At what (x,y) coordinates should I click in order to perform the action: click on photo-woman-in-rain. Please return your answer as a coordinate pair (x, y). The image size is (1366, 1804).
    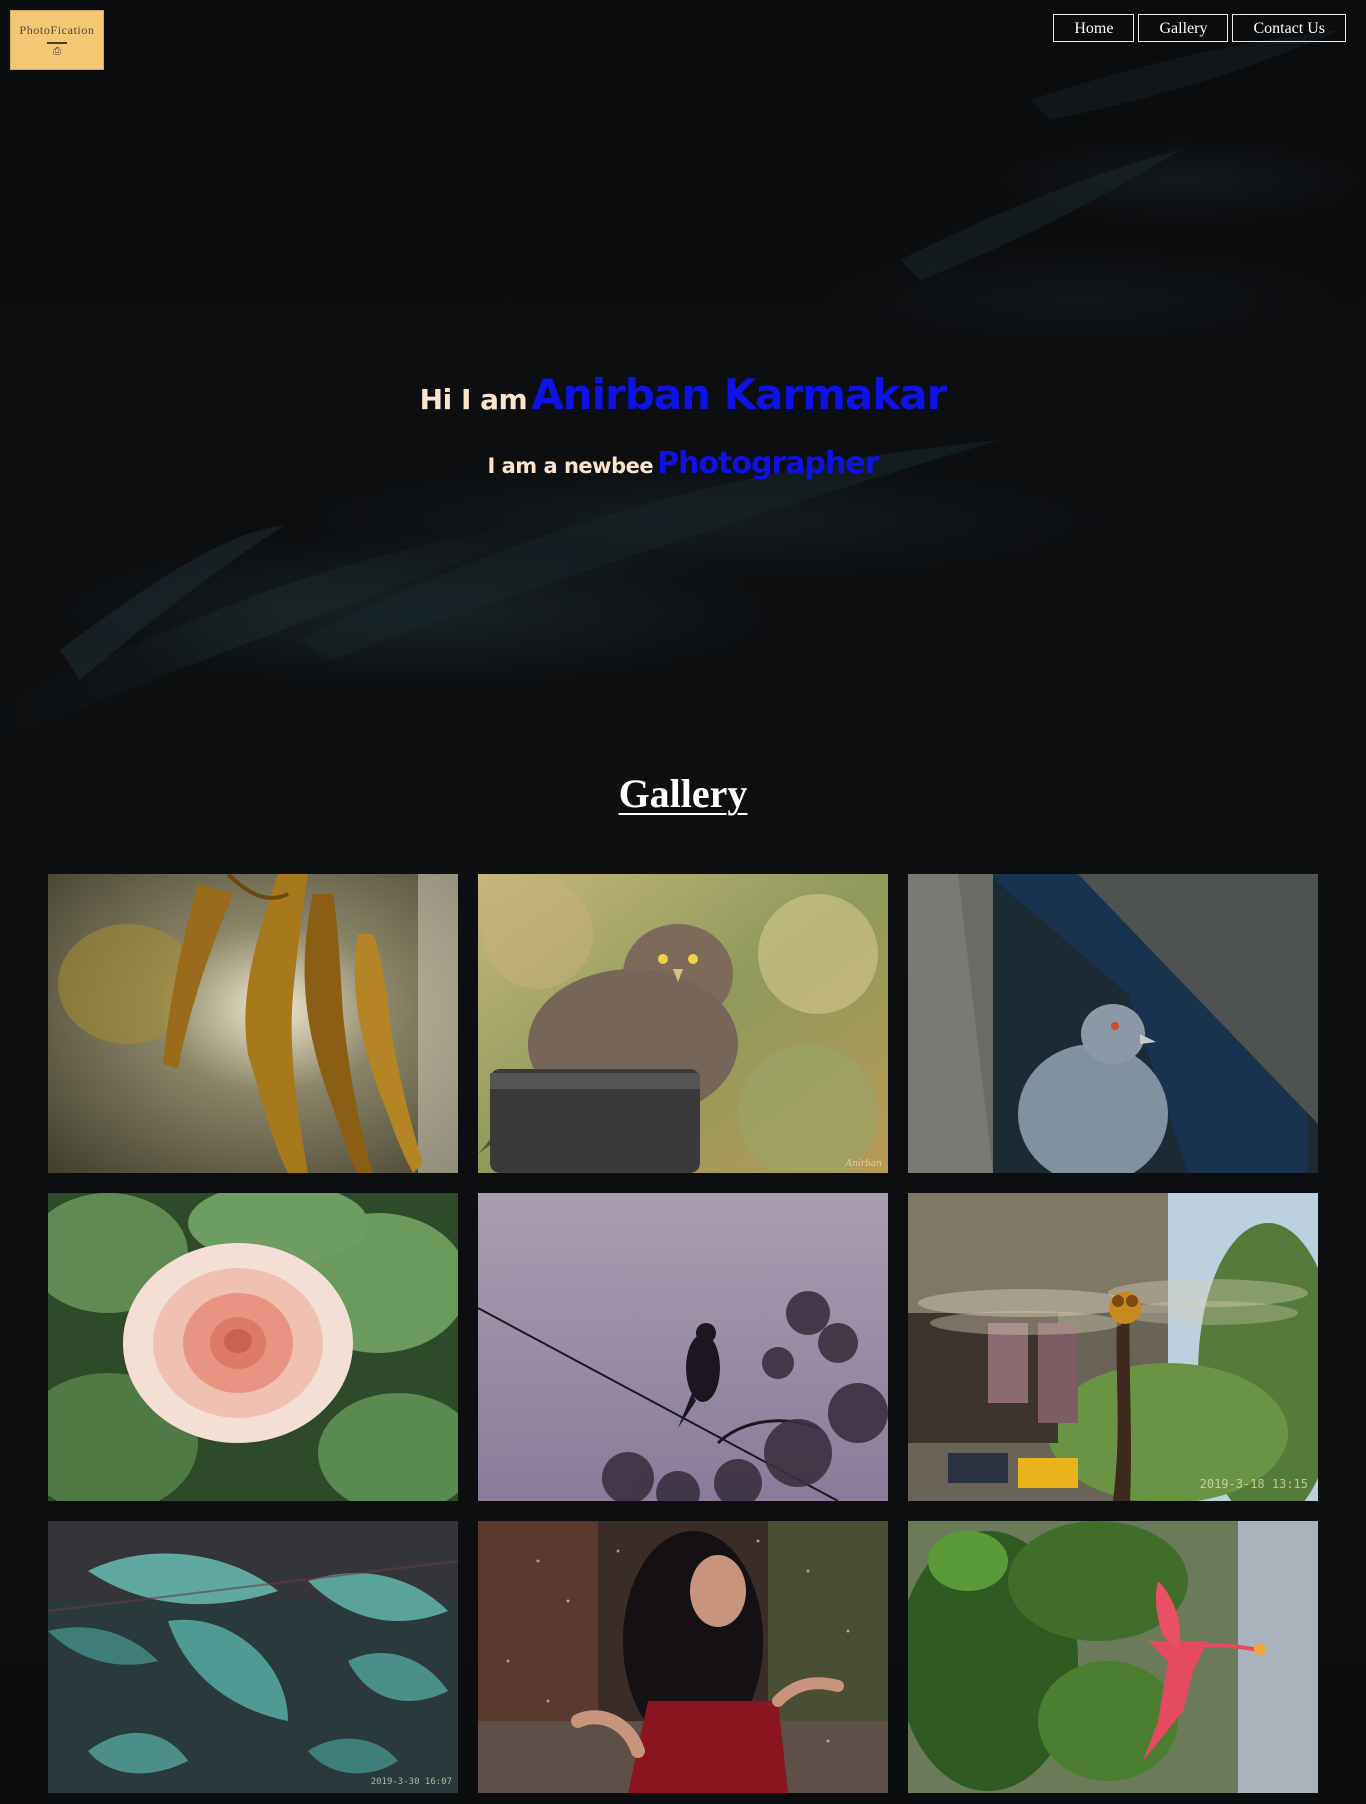
    Looking at the image, I should click on (683, 1657).